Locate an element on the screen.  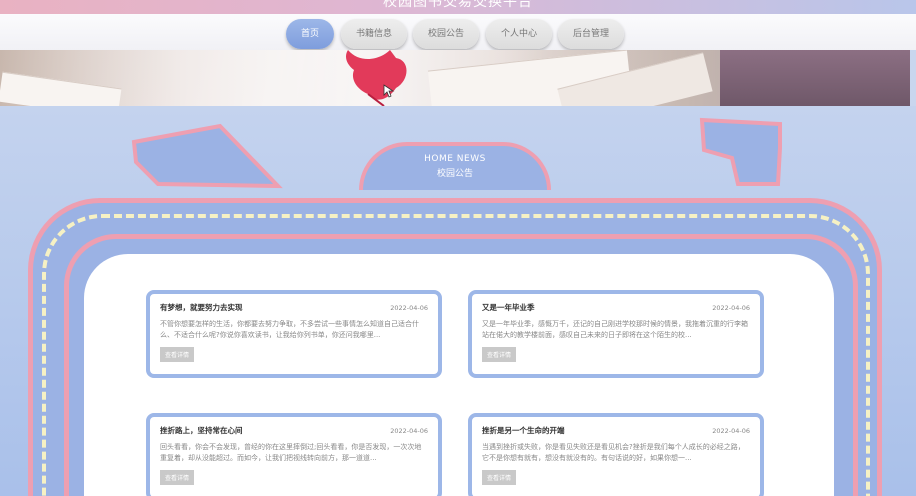
nav-item-admin: 后台管理 is located at coordinates (591, 34).